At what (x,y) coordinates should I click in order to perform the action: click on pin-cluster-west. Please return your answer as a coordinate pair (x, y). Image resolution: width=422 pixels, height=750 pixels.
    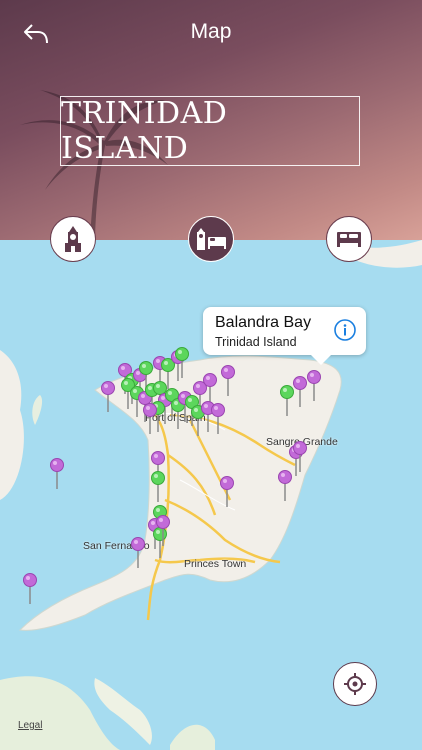
    Looking at the image, I should click on (43, 531).